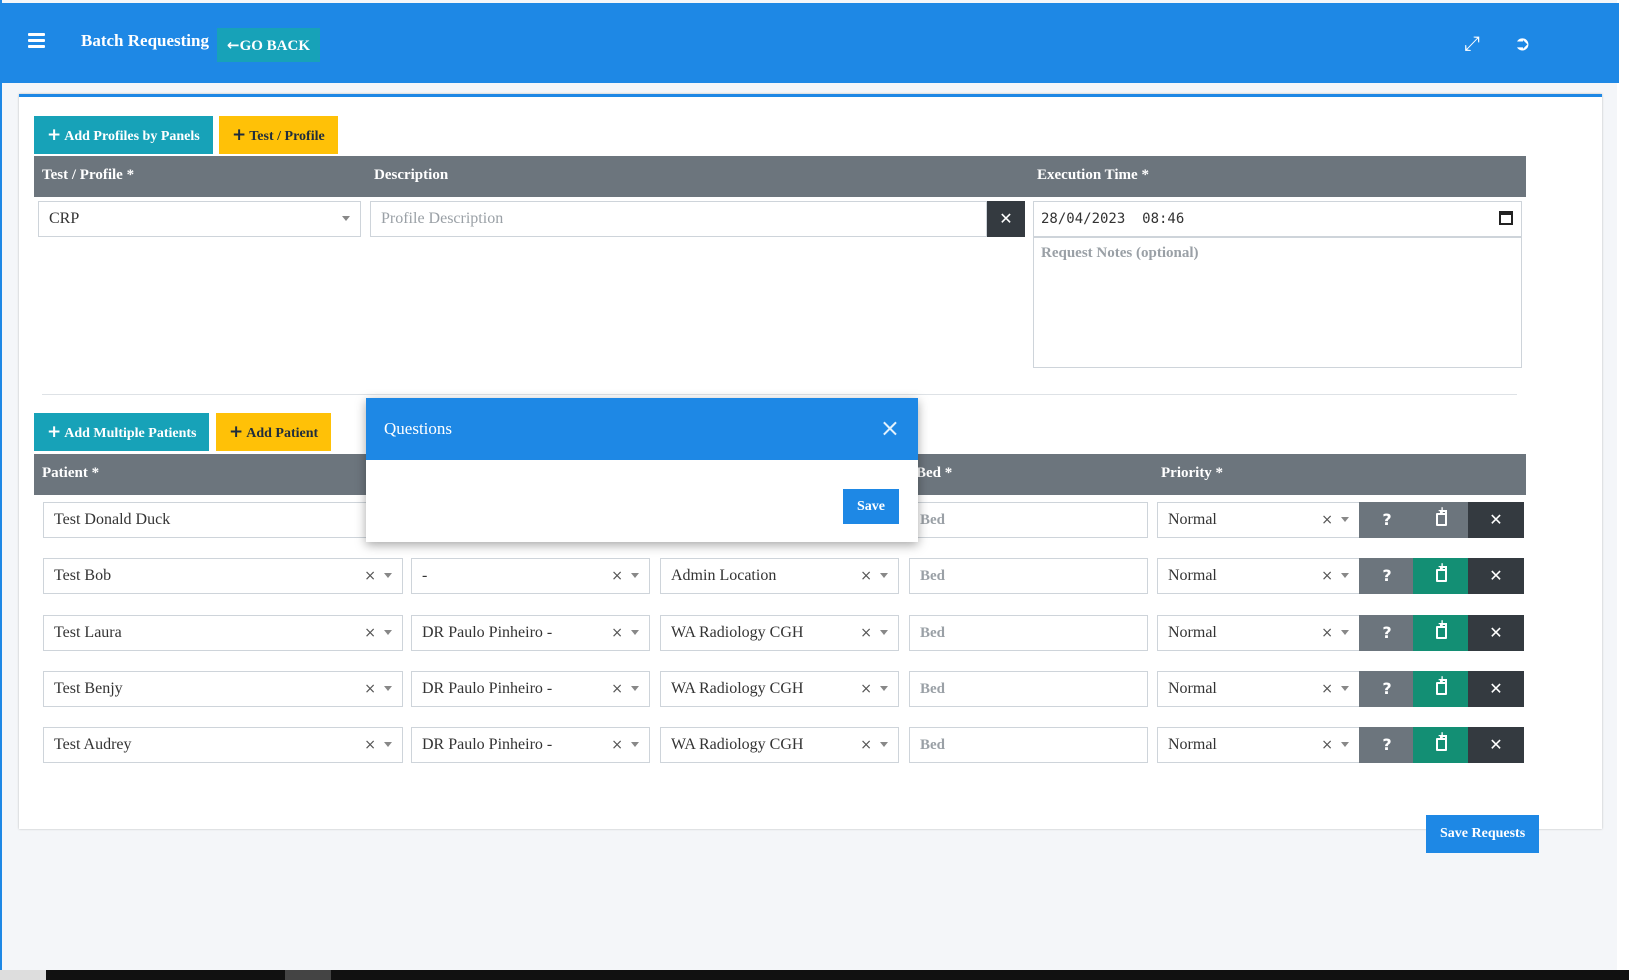  I want to click on test-profile-select: CRP, so click(199, 219).